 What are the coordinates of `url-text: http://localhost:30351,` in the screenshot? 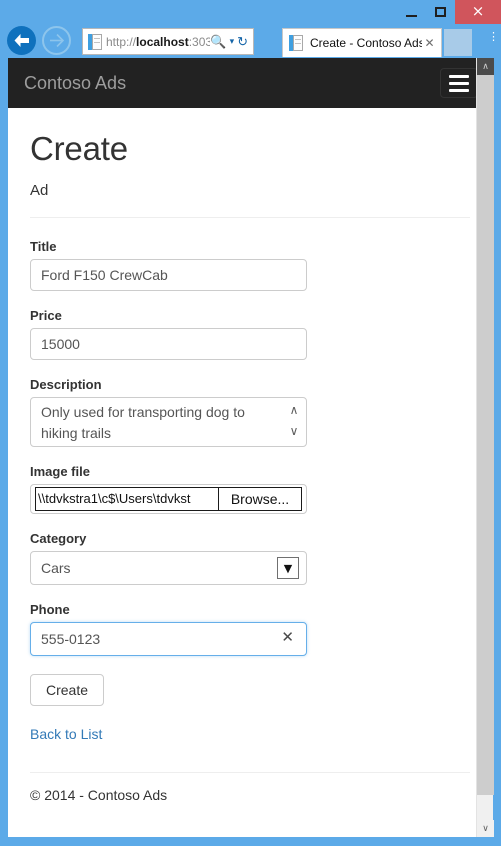 It's located at (158, 41).